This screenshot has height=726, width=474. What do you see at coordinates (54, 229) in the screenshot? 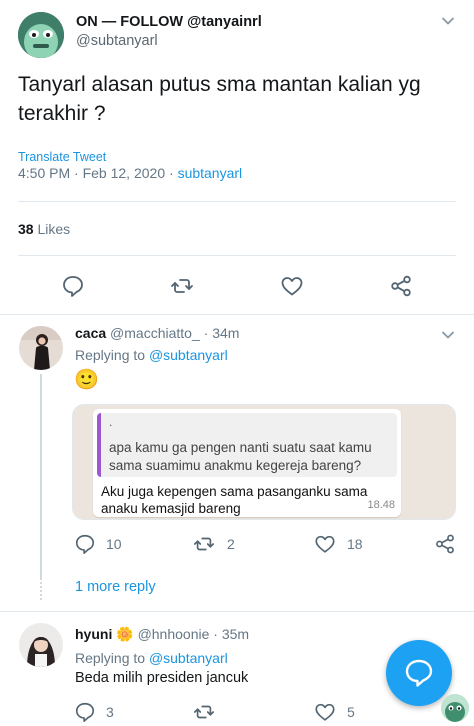
I see `likes-label: Likes` at bounding box center [54, 229].